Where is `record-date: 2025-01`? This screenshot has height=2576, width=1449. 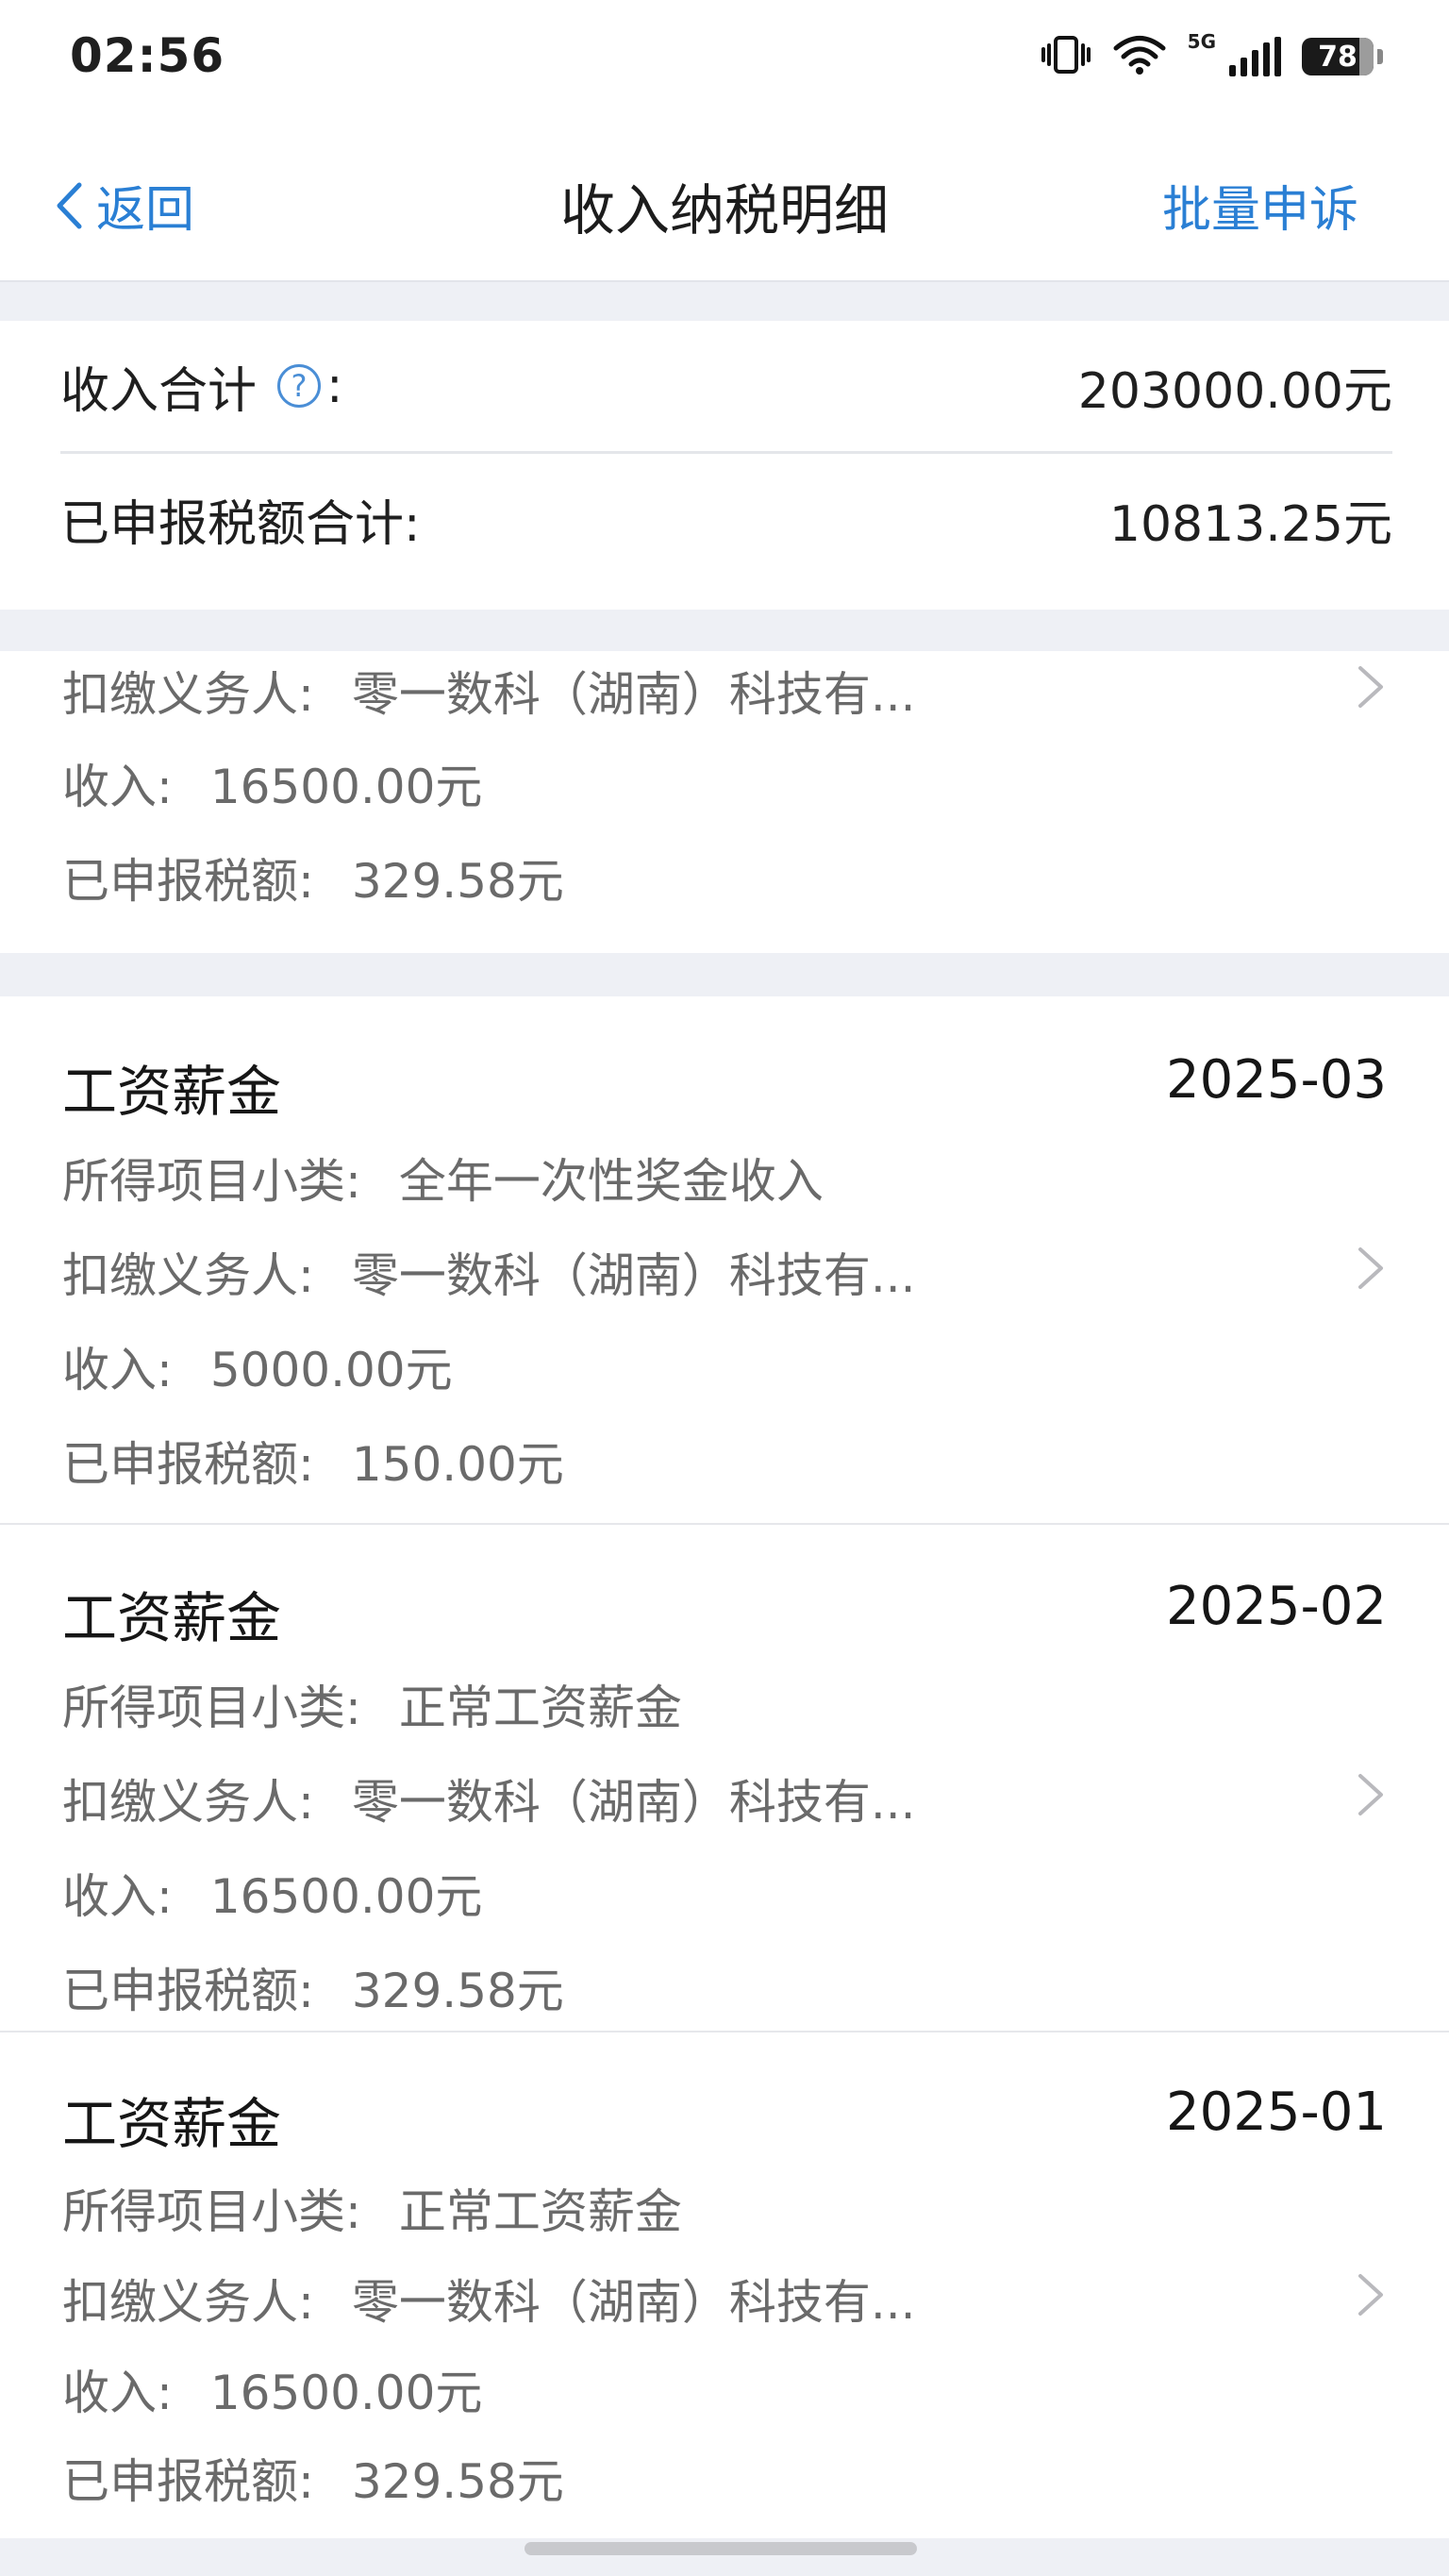 record-date: 2025-01 is located at coordinates (1277, 2112).